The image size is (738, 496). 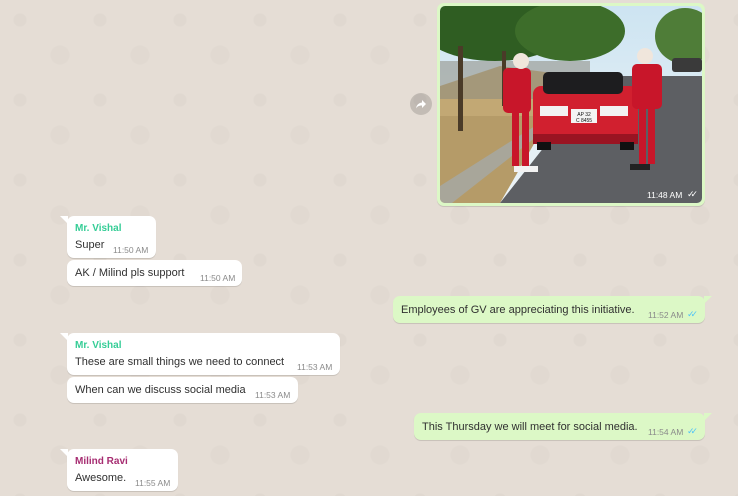 I want to click on photo-image: AP 32 C 8455, so click(x=571, y=104).